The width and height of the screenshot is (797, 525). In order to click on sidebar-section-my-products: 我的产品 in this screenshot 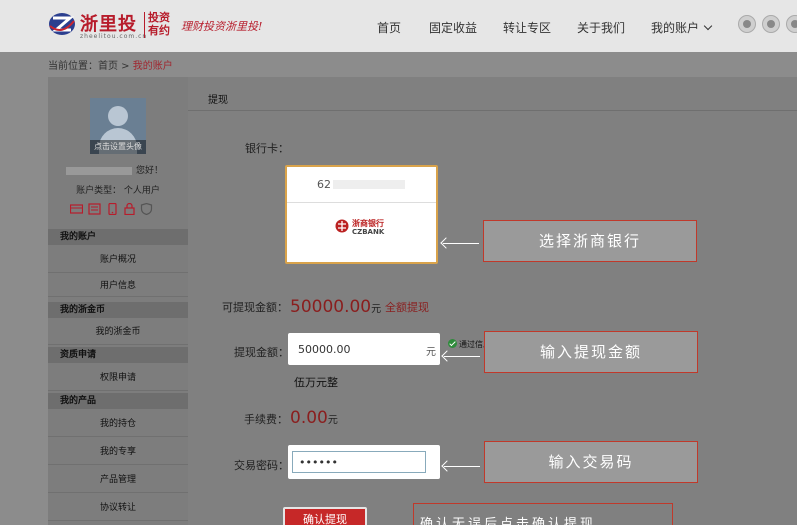, I will do `click(118, 401)`.